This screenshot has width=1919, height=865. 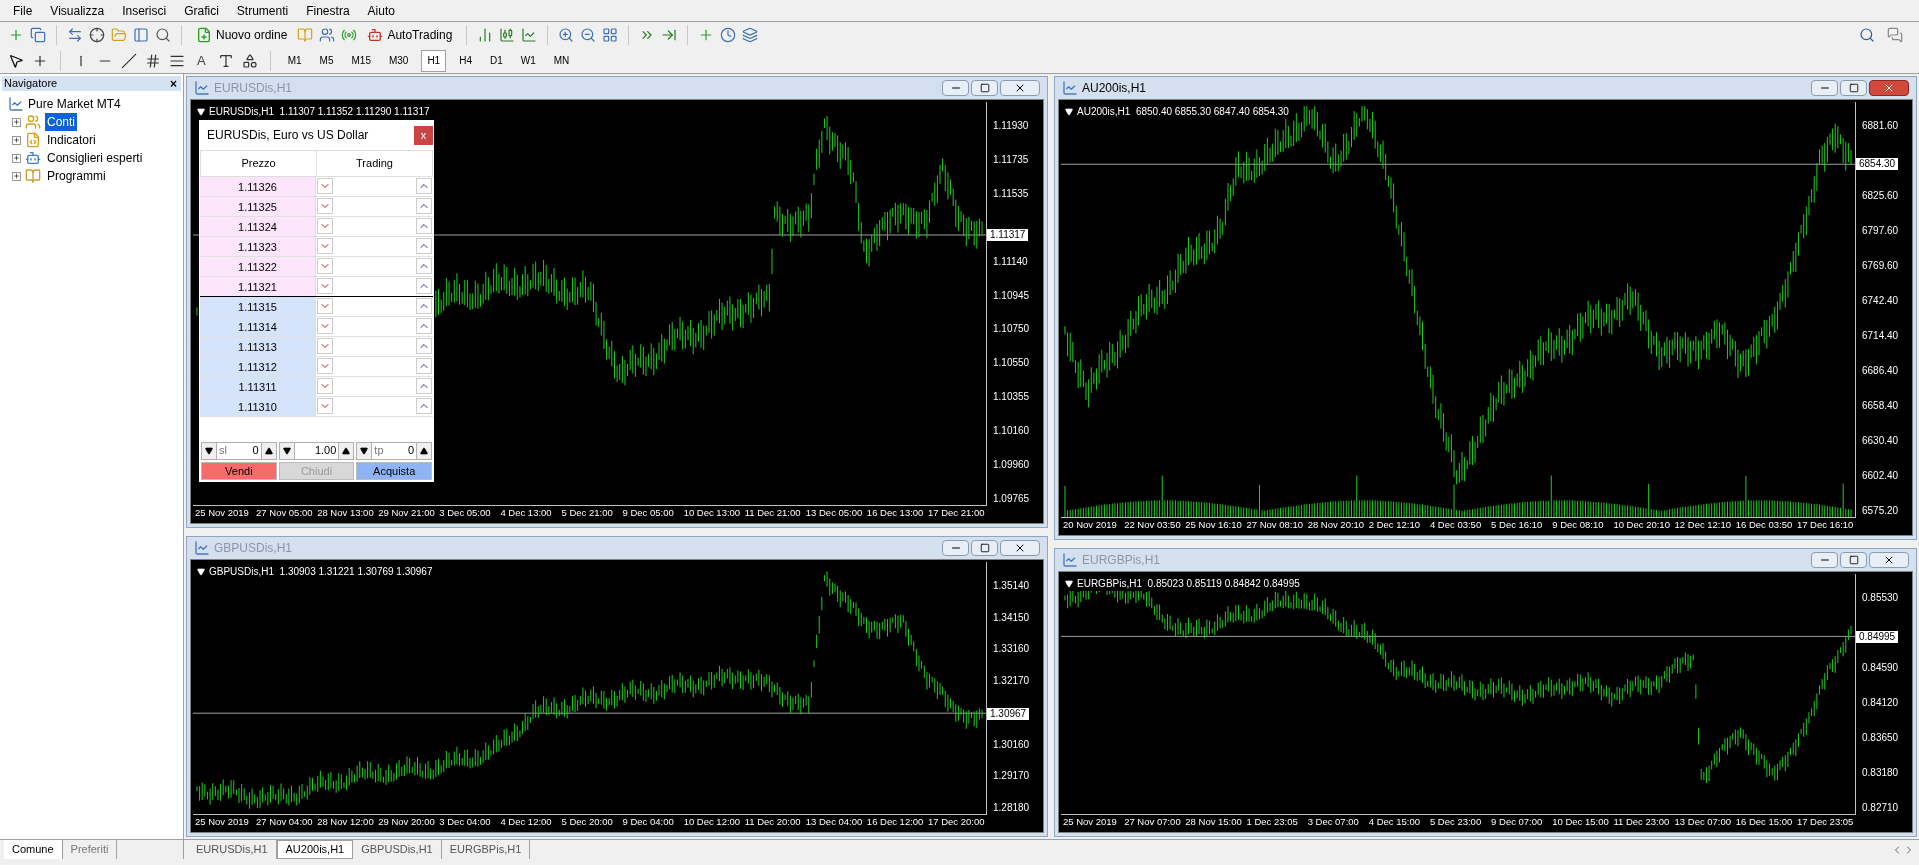 I want to click on price-axis-label: 6881.60, so click(x=1880, y=125).